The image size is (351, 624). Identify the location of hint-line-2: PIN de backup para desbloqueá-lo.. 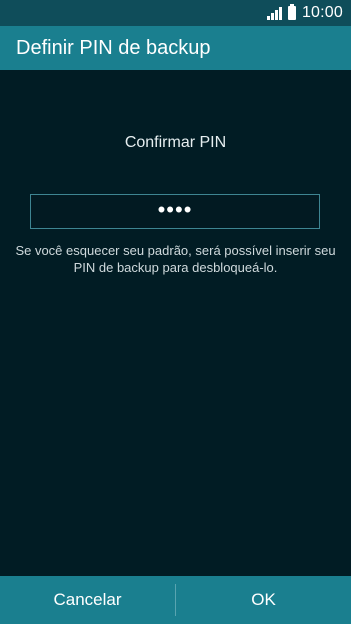
(175, 267).